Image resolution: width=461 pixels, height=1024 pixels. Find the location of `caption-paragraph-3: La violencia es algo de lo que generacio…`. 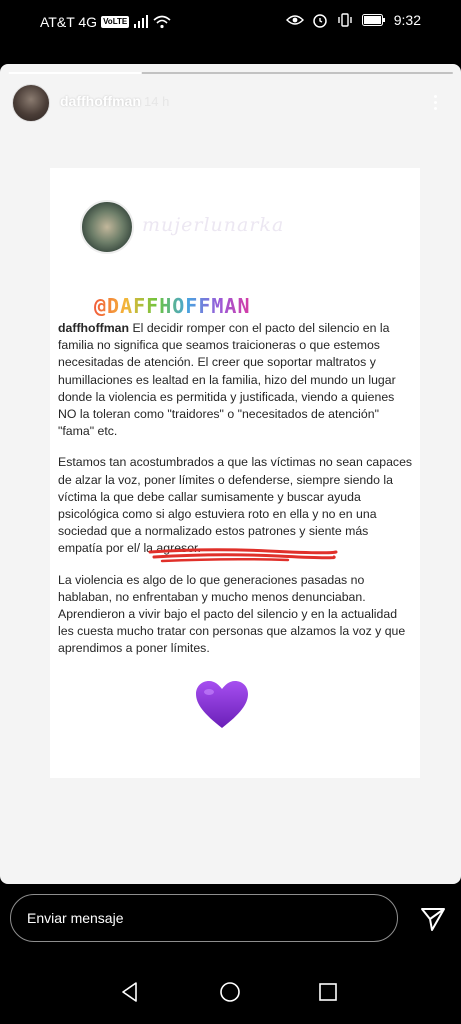

caption-paragraph-3: La violencia es algo de lo que generacio… is located at coordinates (232, 614).